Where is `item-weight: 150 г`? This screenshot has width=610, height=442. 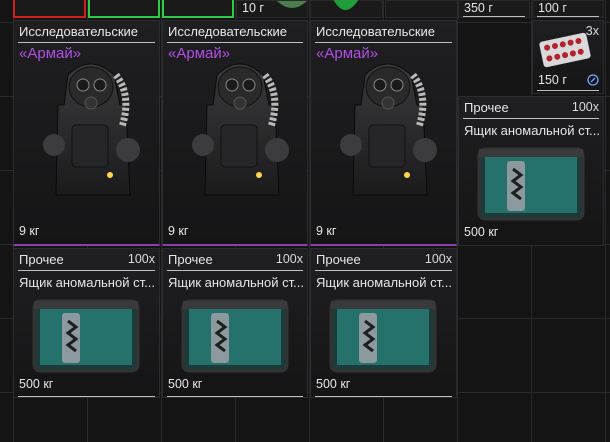 item-weight: 150 г is located at coordinates (552, 80).